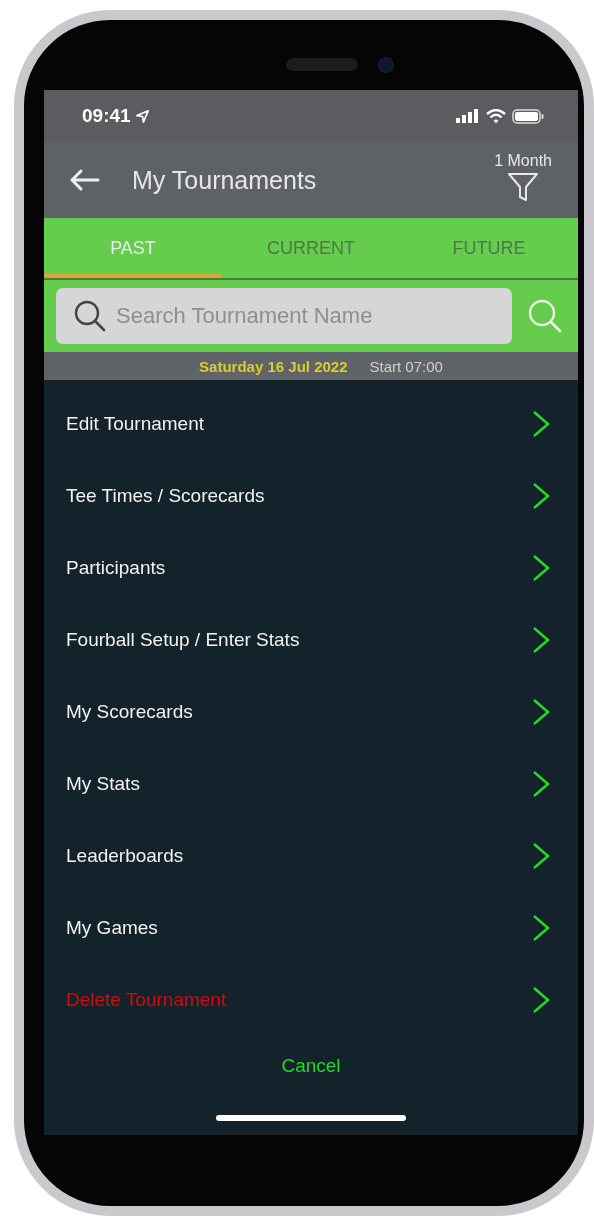  Describe the element at coordinates (311, 1066) in the screenshot. I see `cancel-button: Cancel` at that location.